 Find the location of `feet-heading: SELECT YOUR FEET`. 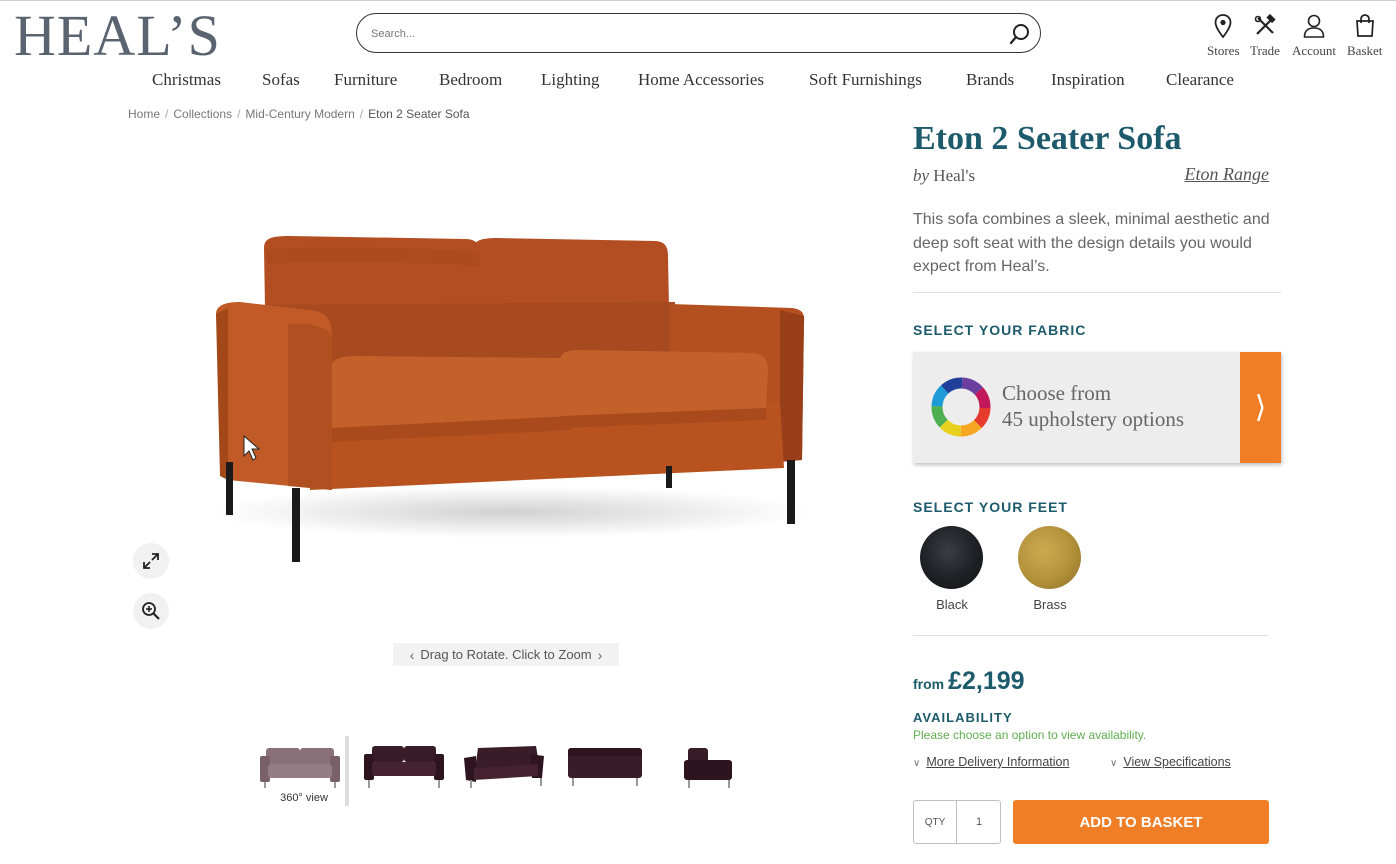

feet-heading: SELECT YOUR FEET is located at coordinates (990, 507).